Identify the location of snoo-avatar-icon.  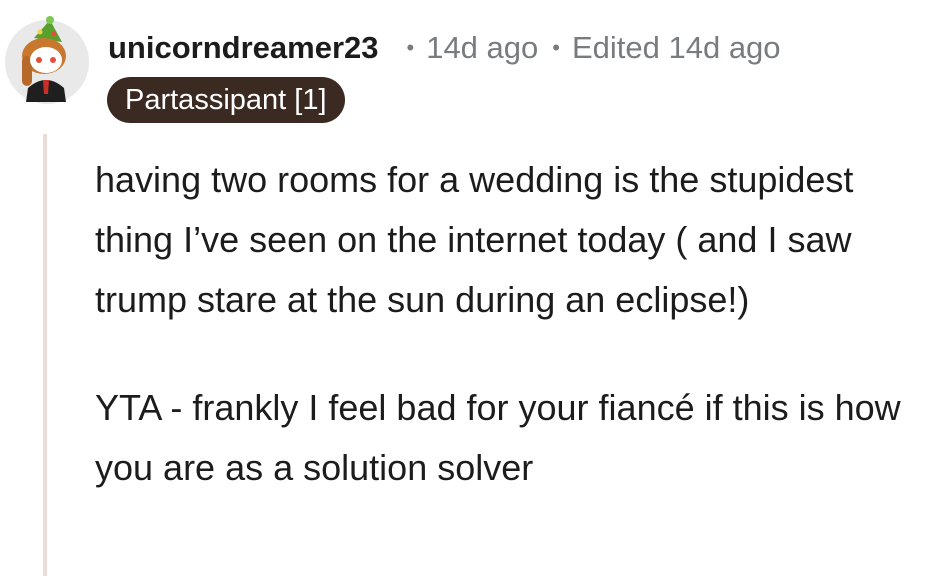
(47, 60).